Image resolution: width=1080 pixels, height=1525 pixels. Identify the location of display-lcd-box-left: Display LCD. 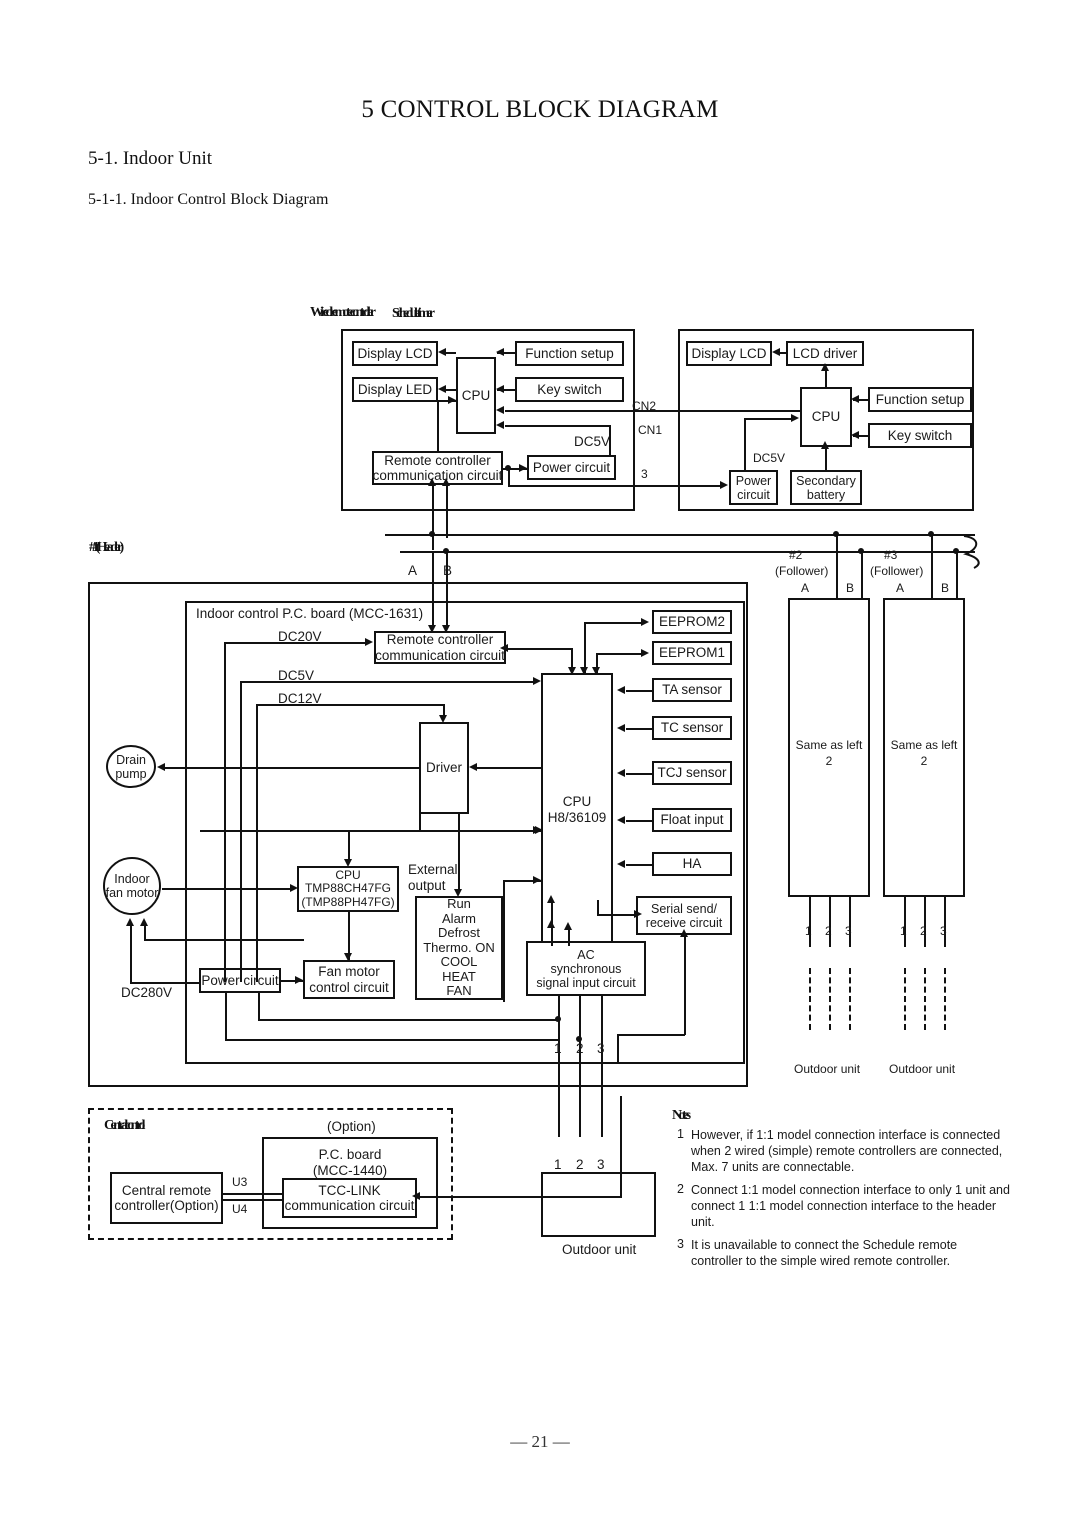
(395, 353).